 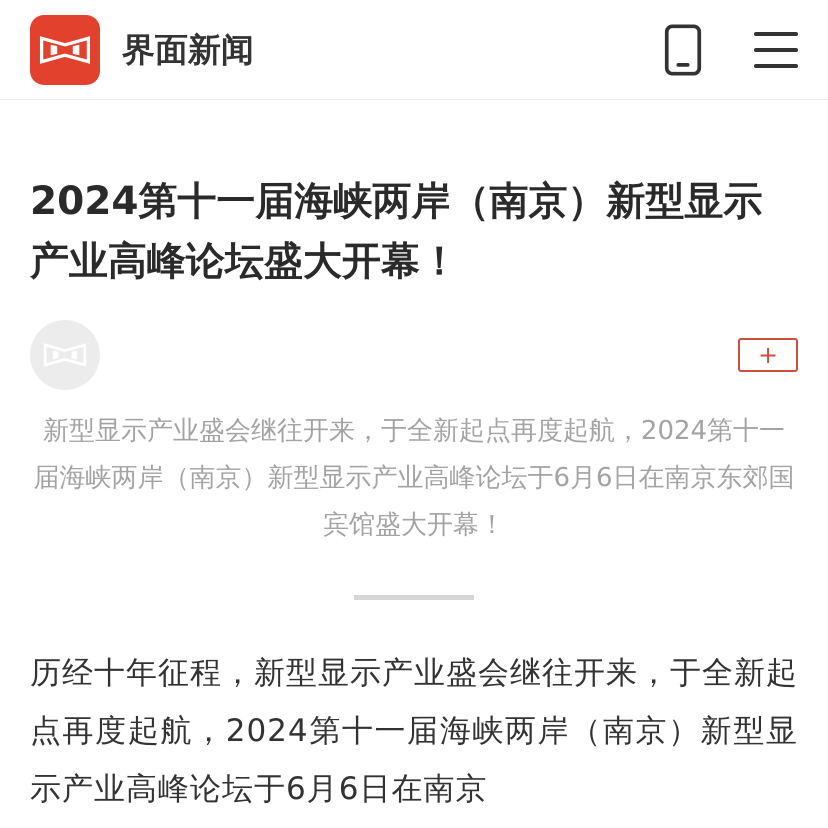 What do you see at coordinates (683, 50) in the screenshot?
I see `phone-icon` at bounding box center [683, 50].